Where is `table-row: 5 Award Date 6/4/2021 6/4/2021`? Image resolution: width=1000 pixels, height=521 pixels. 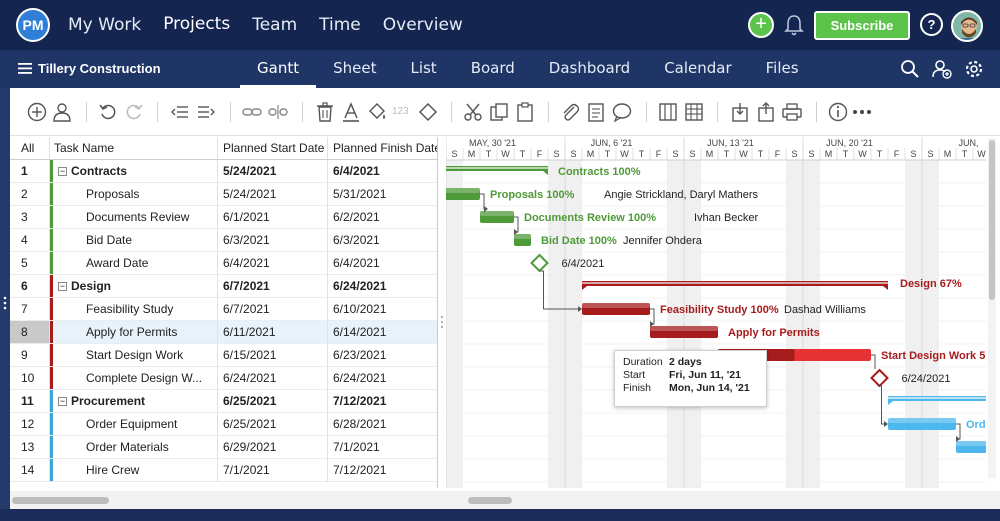 table-row: 5 Award Date 6/4/2021 6/4/2021 is located at coordinates (223, 263).